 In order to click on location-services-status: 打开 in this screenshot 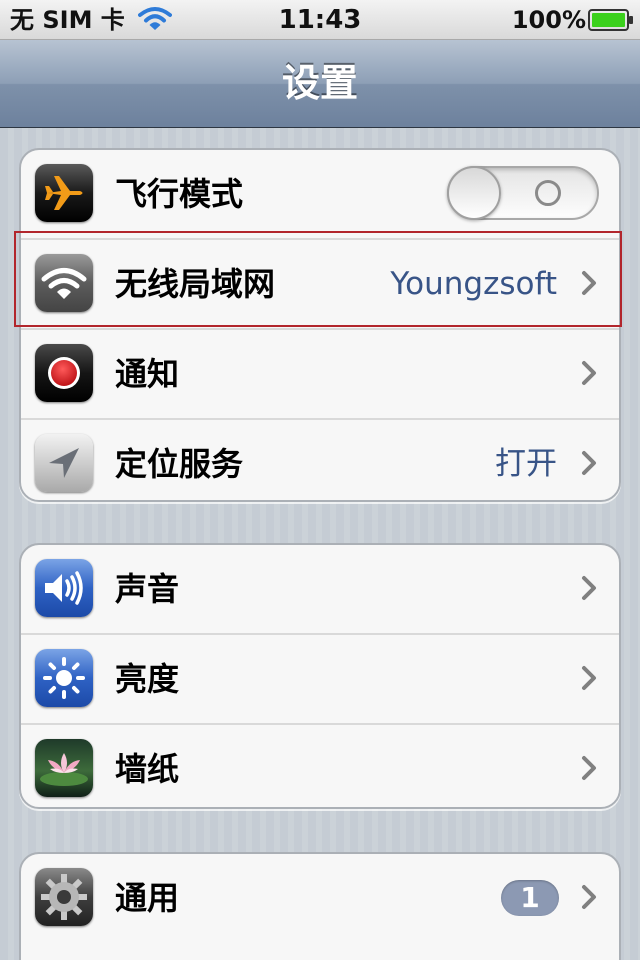, I will do `click(526, 464)`.